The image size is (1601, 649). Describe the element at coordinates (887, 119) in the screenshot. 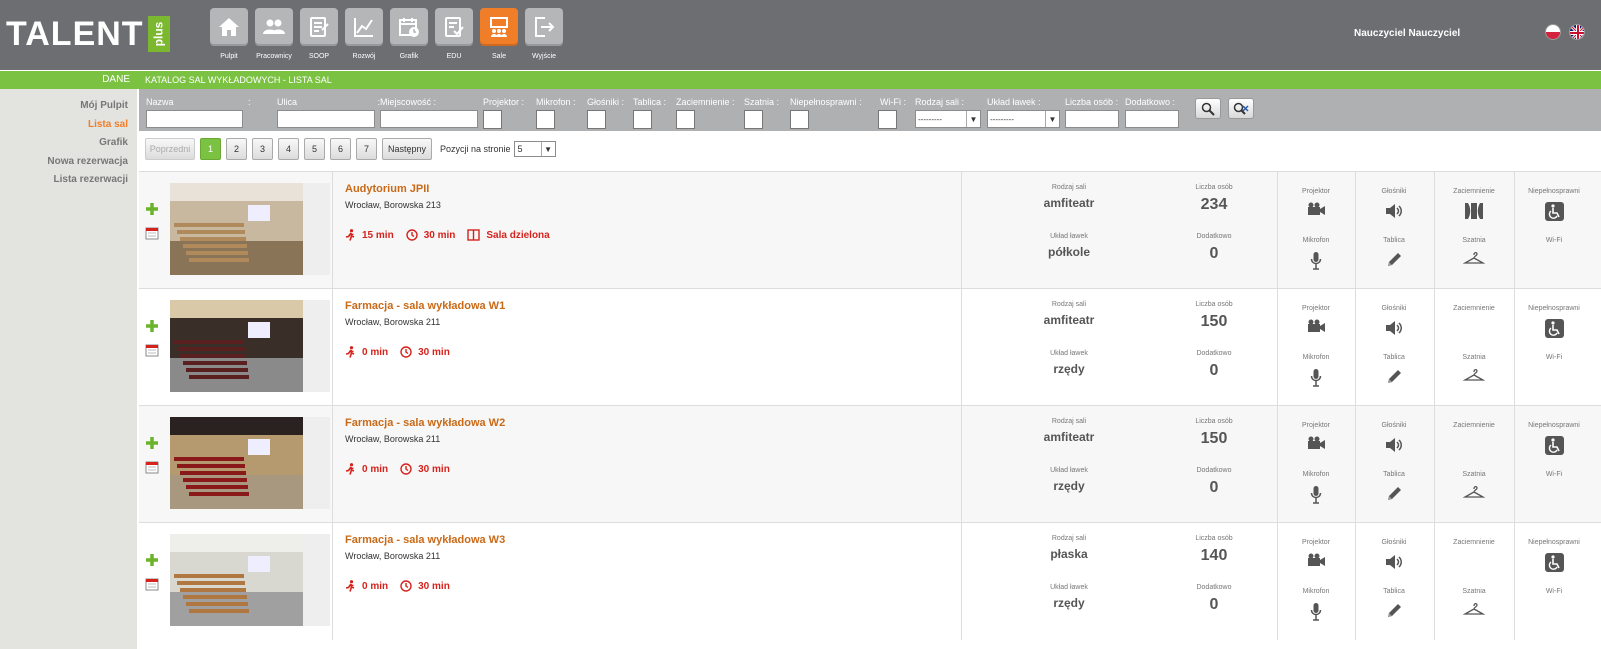

I see `wifi-checkbox` at that location.